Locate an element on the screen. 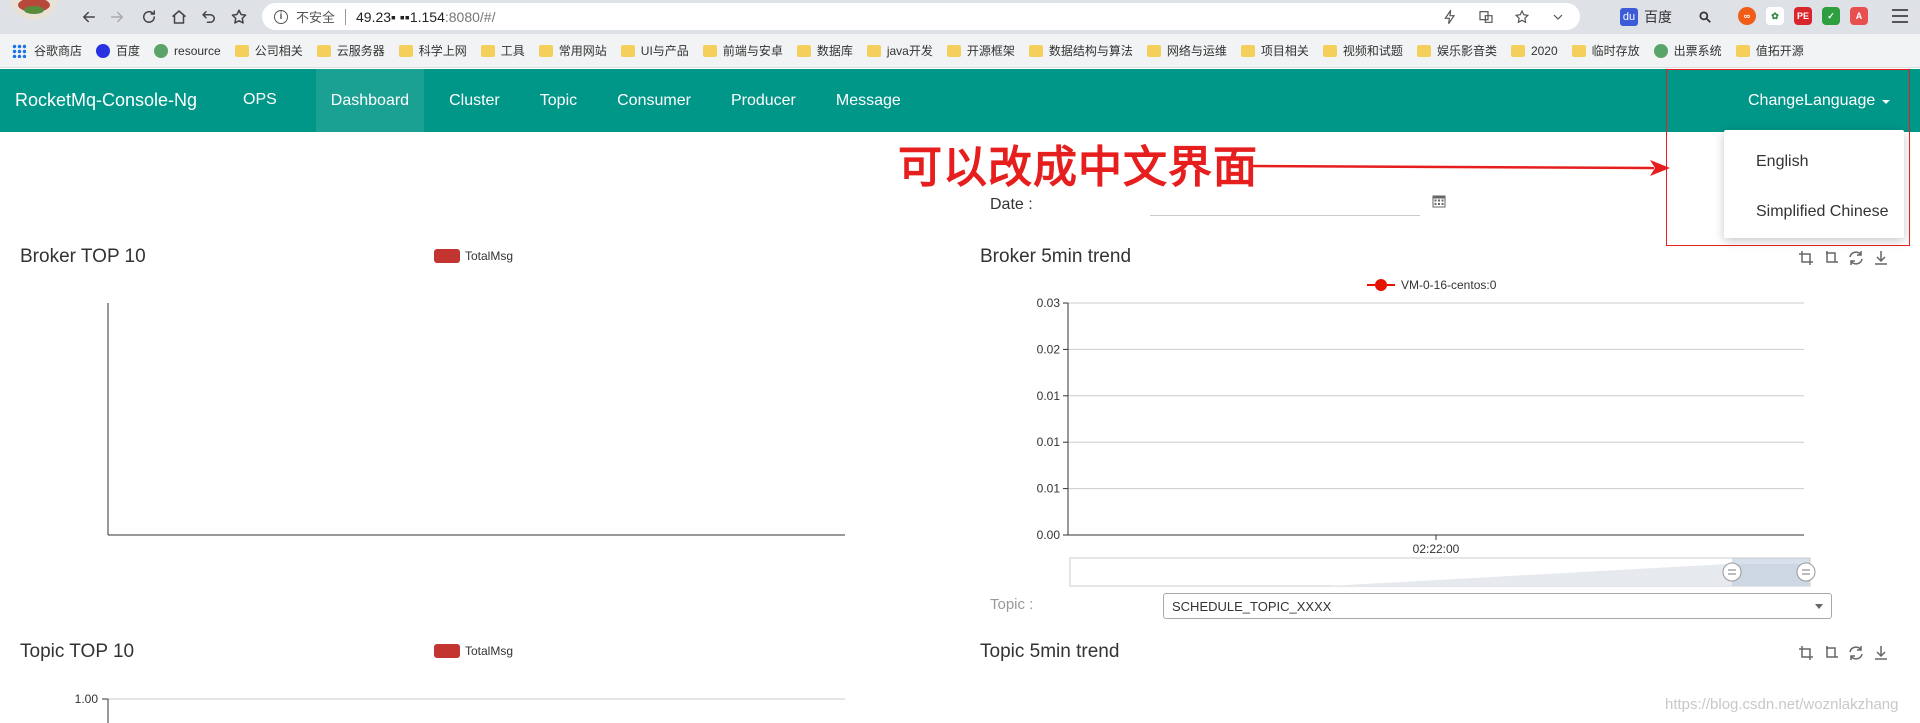  topic-top-legend: TotalMsg is located at coordinates (473, 651).